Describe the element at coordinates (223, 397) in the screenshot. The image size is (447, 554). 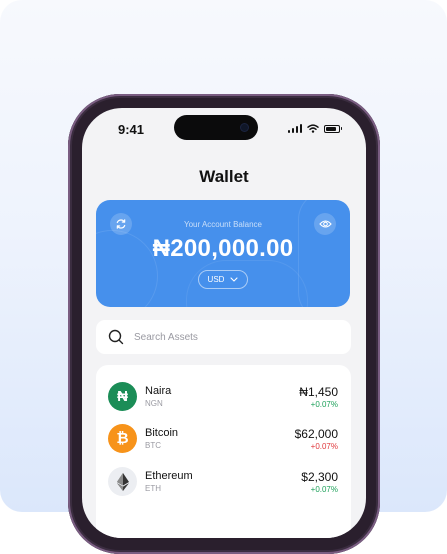
I see `asset-row-naira: ₦ Naira NGN ₦1,450 +0.07%` at that location.